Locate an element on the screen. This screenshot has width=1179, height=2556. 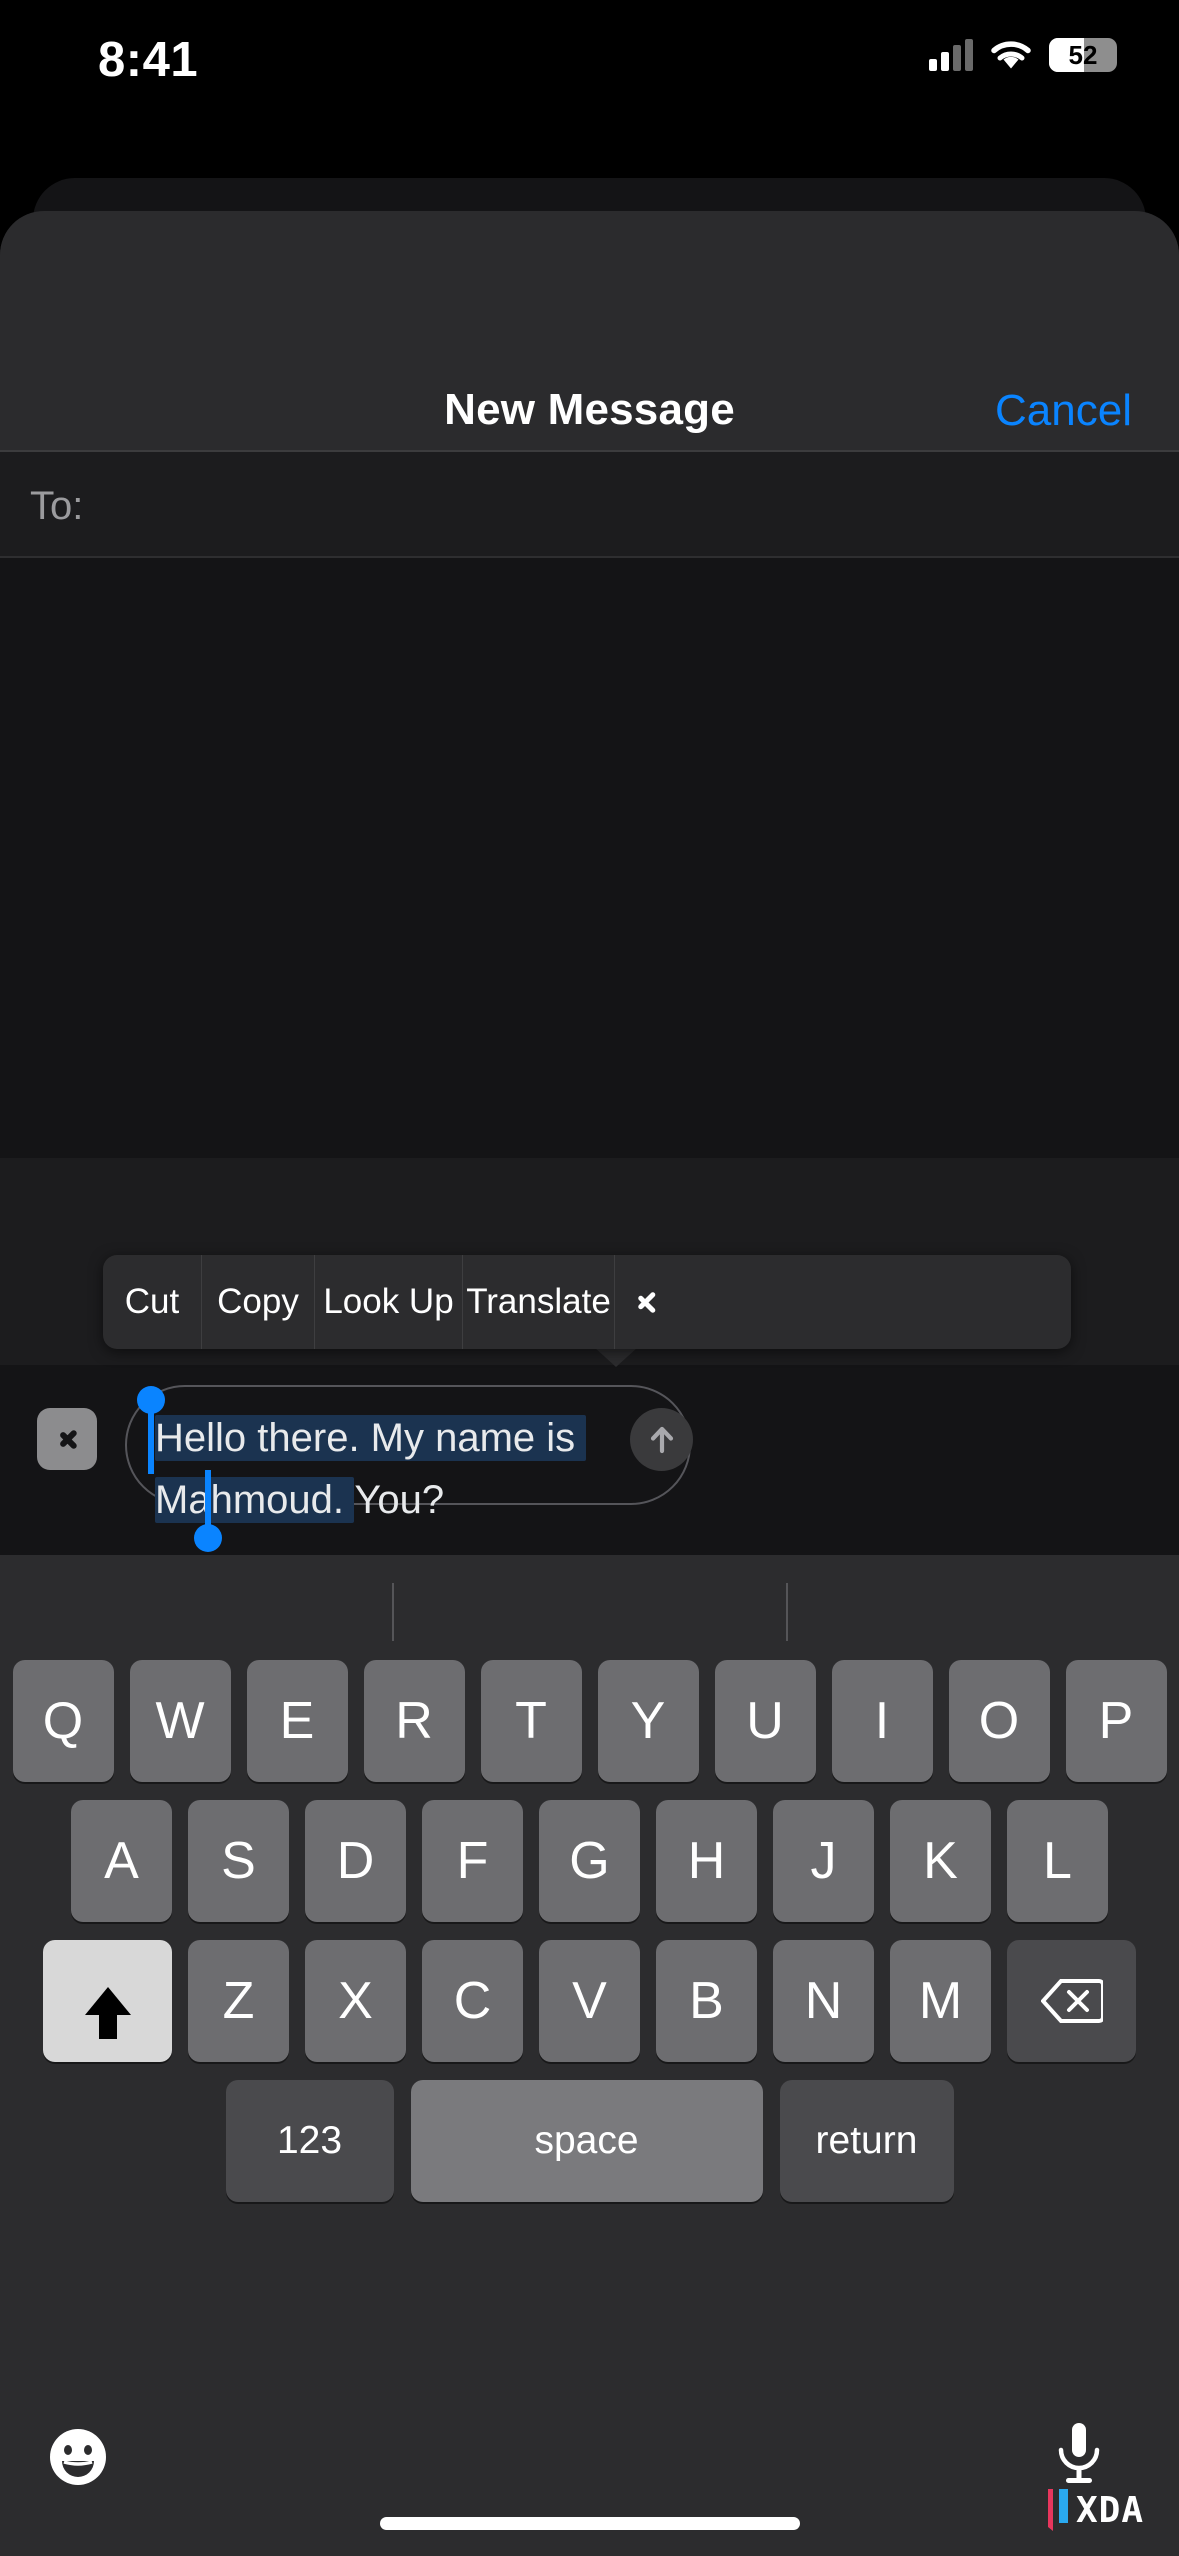
edit-menu-more-button is located at coordinates (645, 1302).